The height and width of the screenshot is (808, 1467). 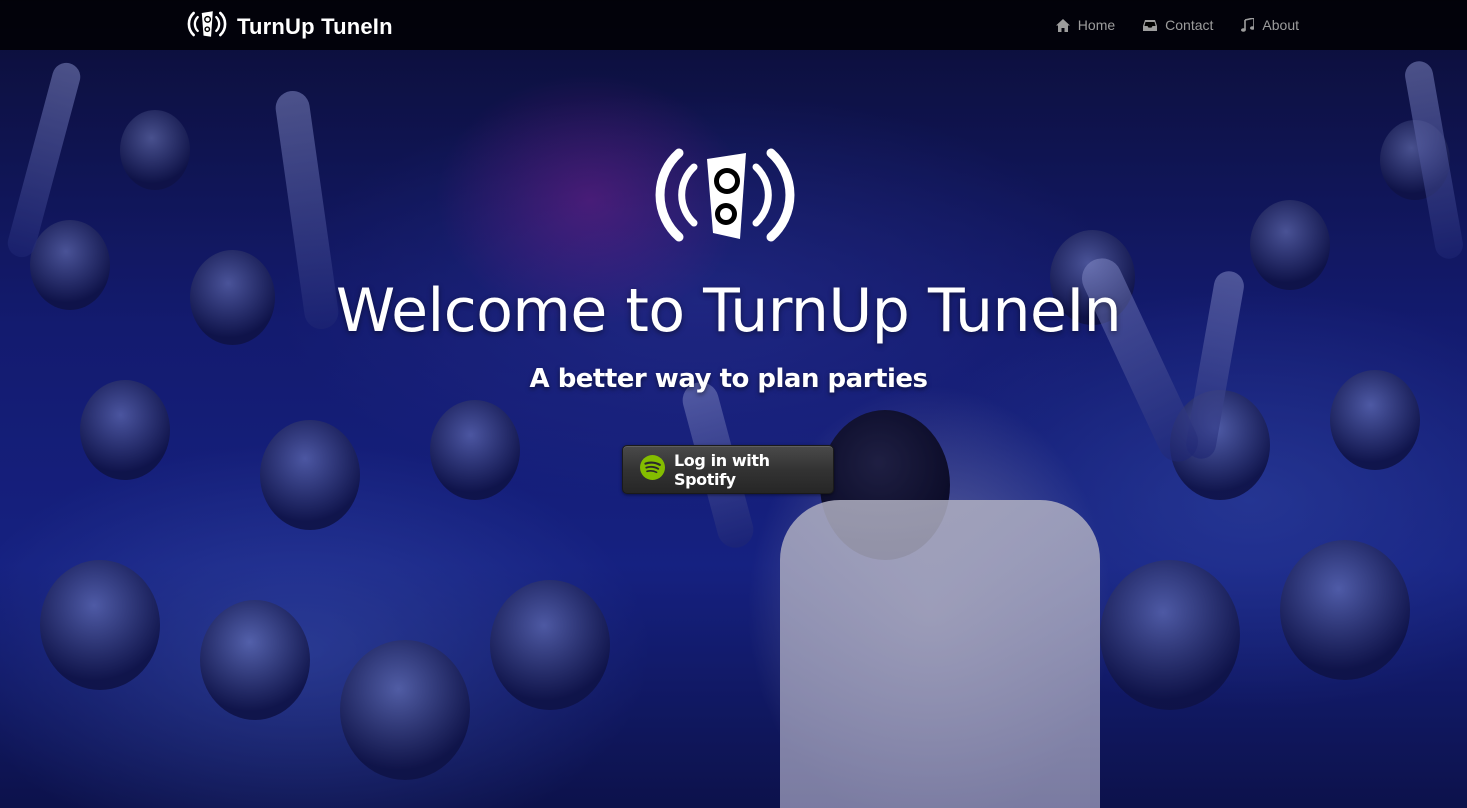 I want to click on home-icon, so click(x=1062, y=25).